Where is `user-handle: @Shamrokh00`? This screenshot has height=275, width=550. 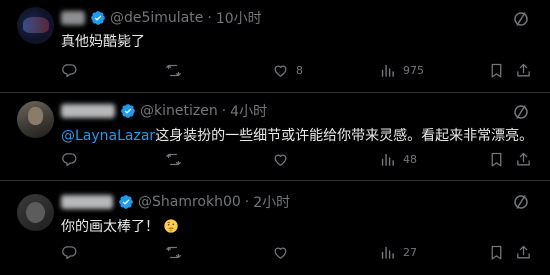 user-handle: @Shamrokh00 is located at coordinates (189, 202).